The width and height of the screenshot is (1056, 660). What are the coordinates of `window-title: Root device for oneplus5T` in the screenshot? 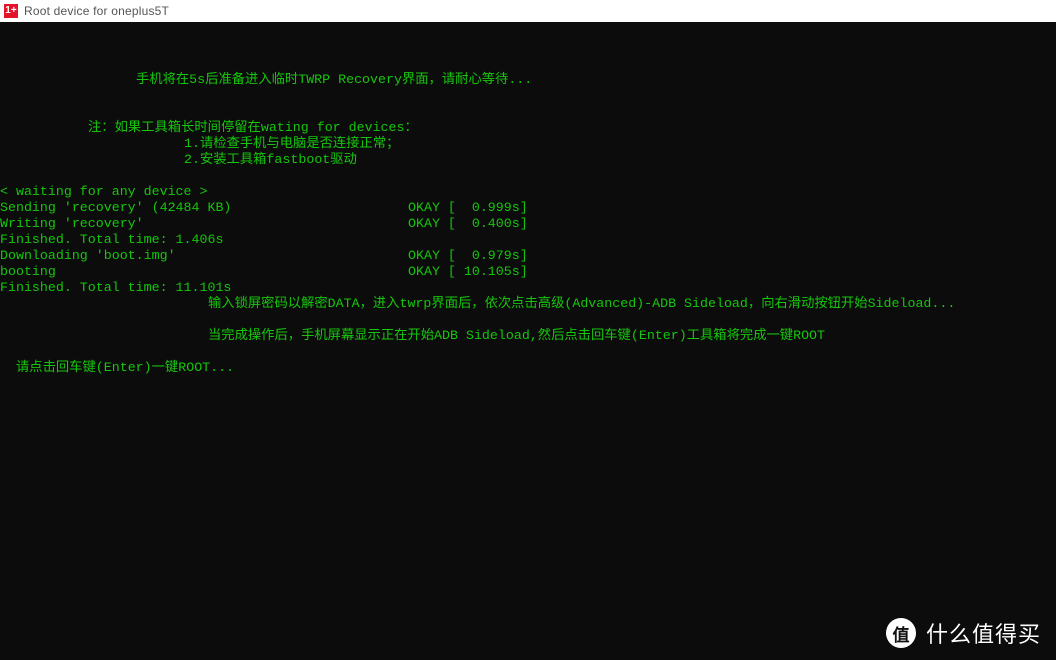 It's located at (97, 11).